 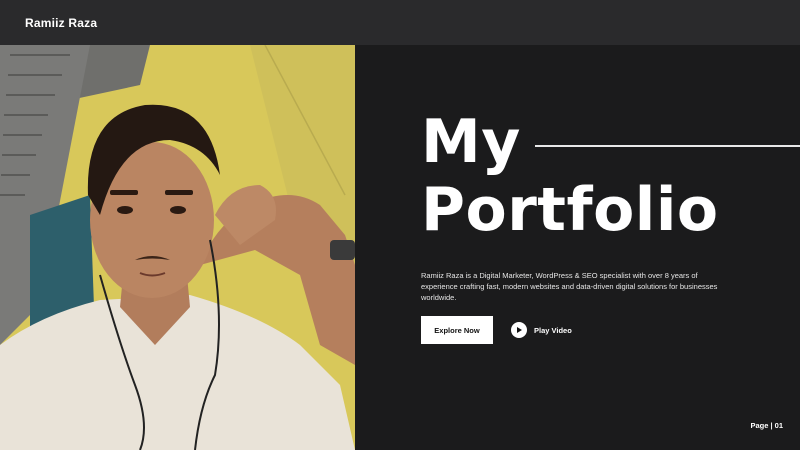 I want to click on page-number: Page | 01, so click(x=766, y=425).